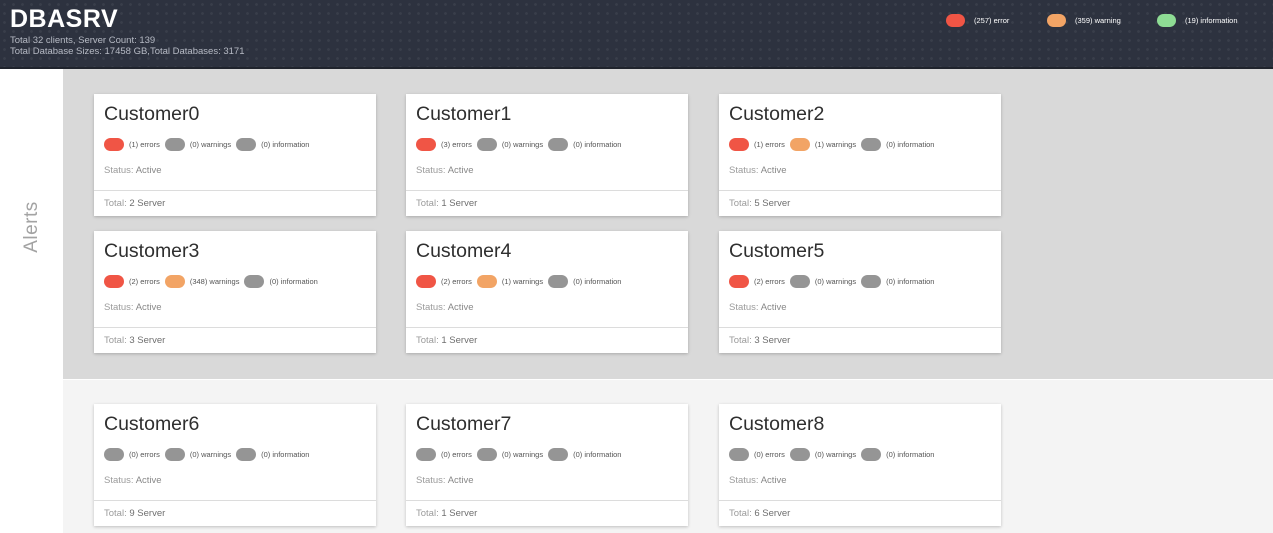  I want to click on total-value: 2 Server, so click(147, 203).